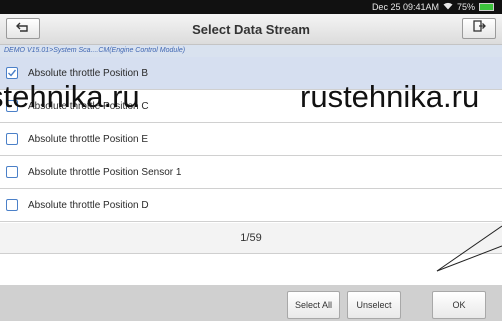  I want to click on title-bar: Select Data Stream, so click(251, 29).